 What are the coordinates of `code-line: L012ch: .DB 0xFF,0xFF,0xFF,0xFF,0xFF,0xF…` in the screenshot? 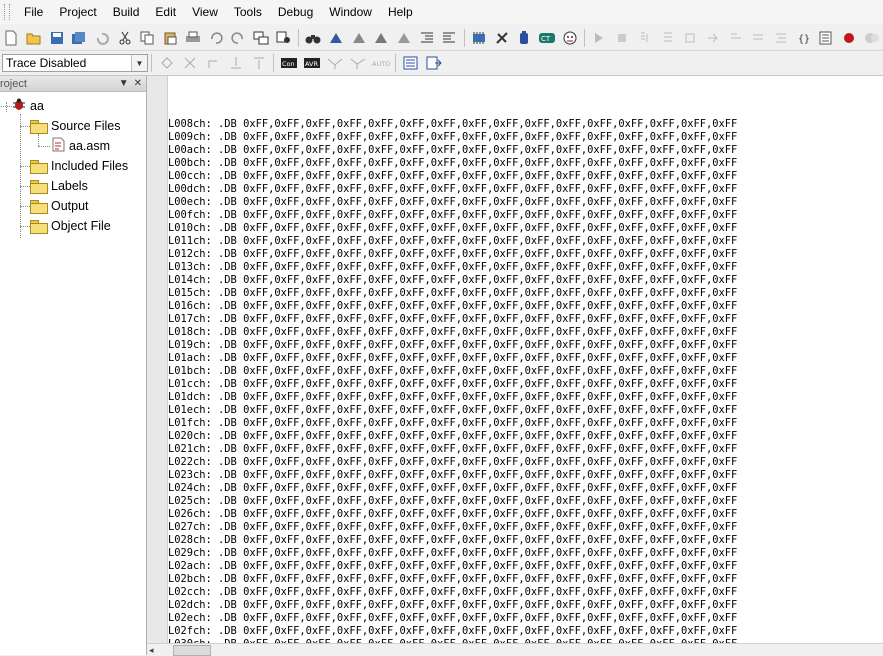 It's located at (524, 254).